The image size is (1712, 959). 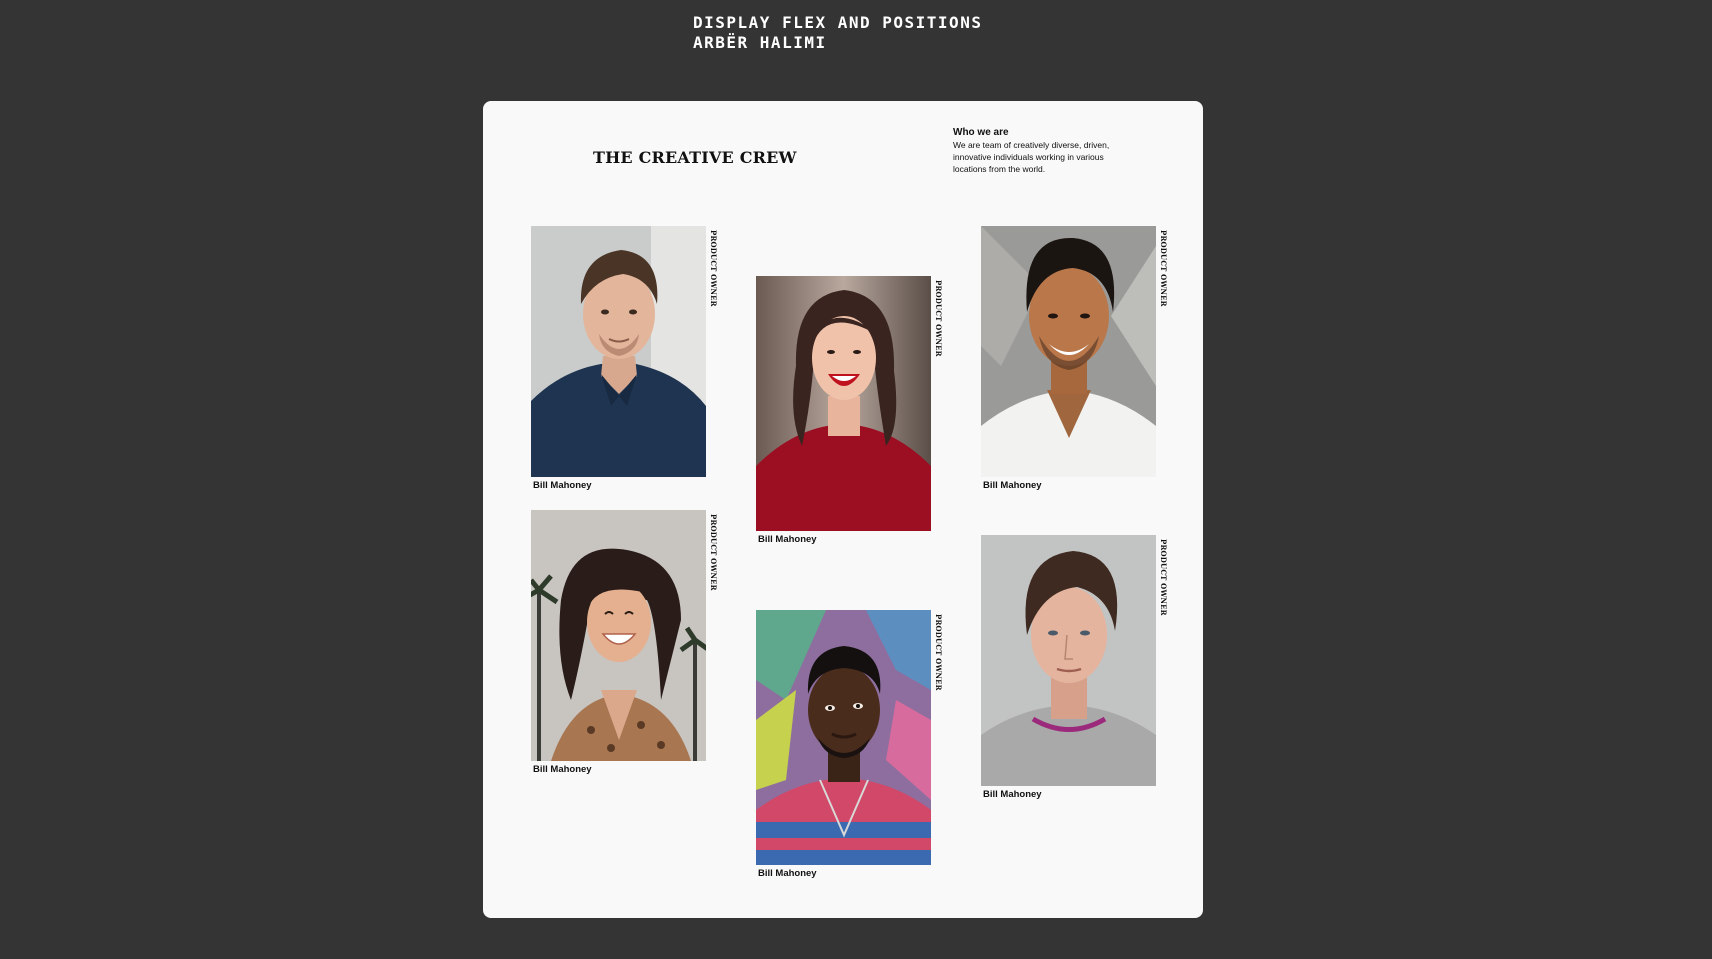 I want to click on about-title: Who we are, so click(x=981, y=132).